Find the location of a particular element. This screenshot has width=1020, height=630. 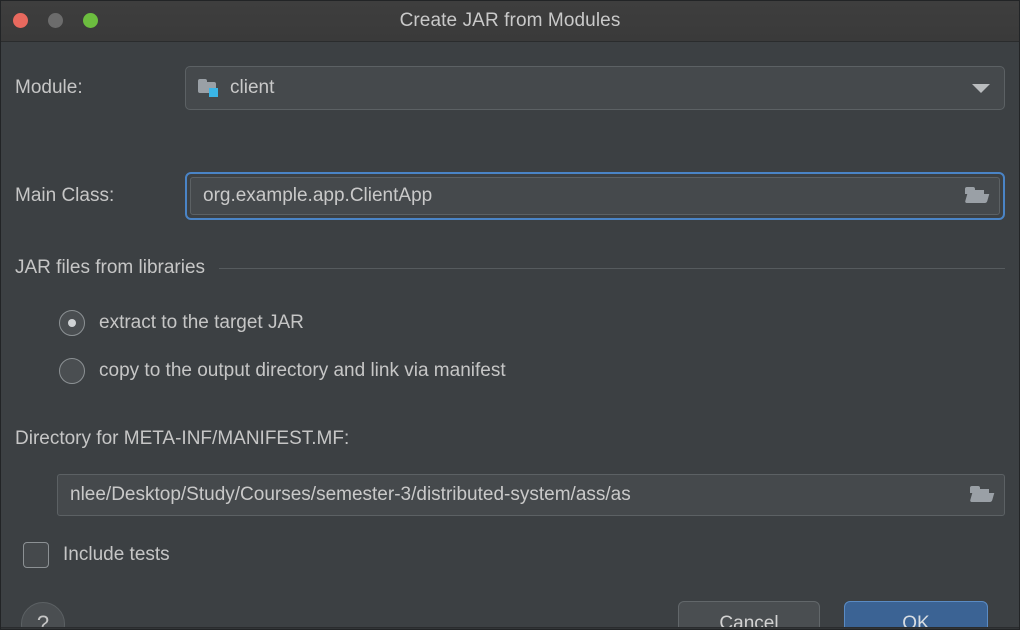

radio-extract-indicator is located at coordinates (72, 323).